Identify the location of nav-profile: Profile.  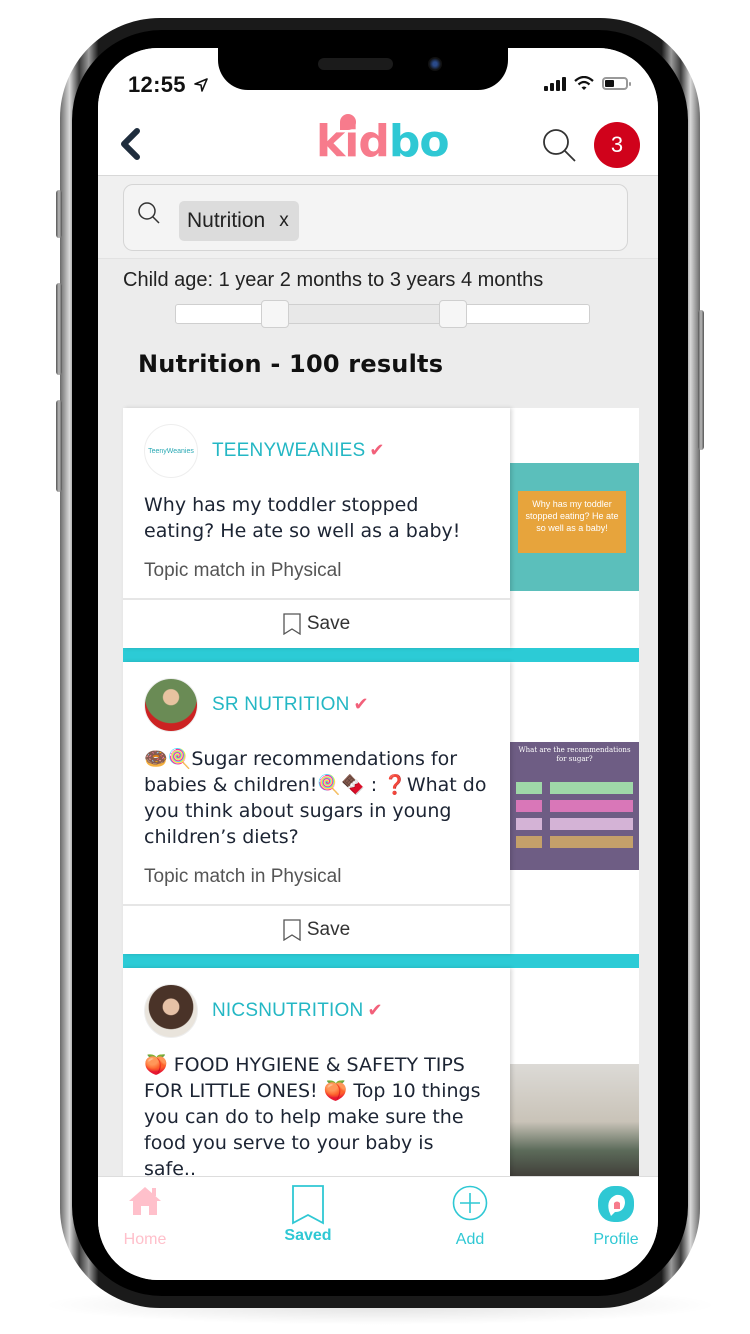
(612, 1217).